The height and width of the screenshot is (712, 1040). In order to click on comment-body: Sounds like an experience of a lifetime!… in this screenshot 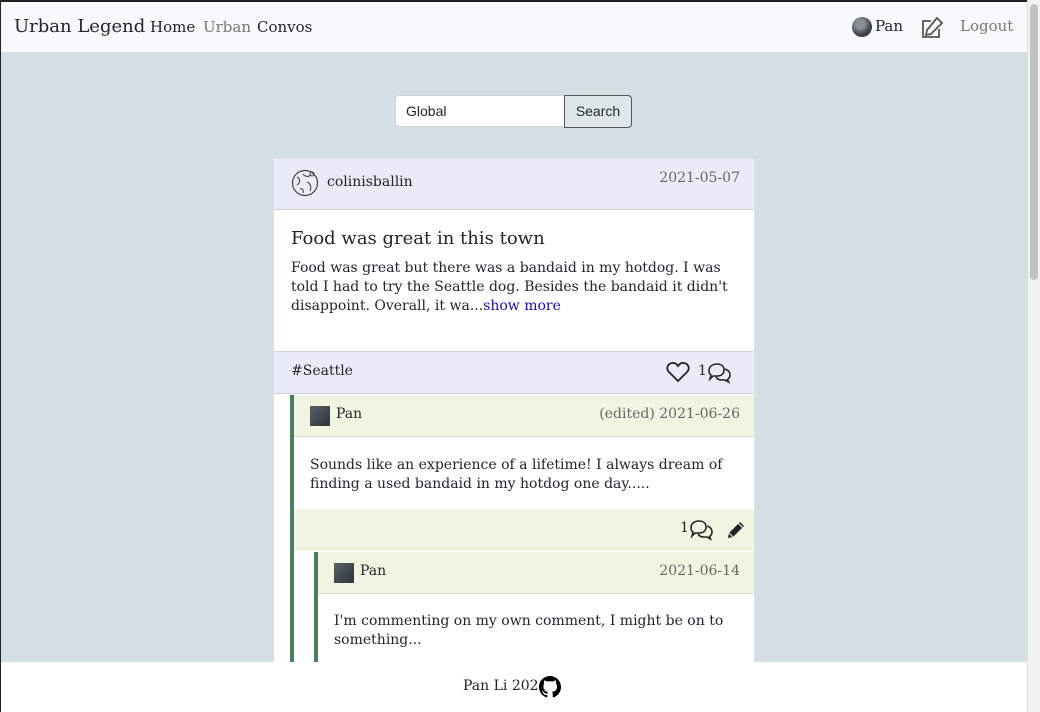, I will do `click(516, 474)`.